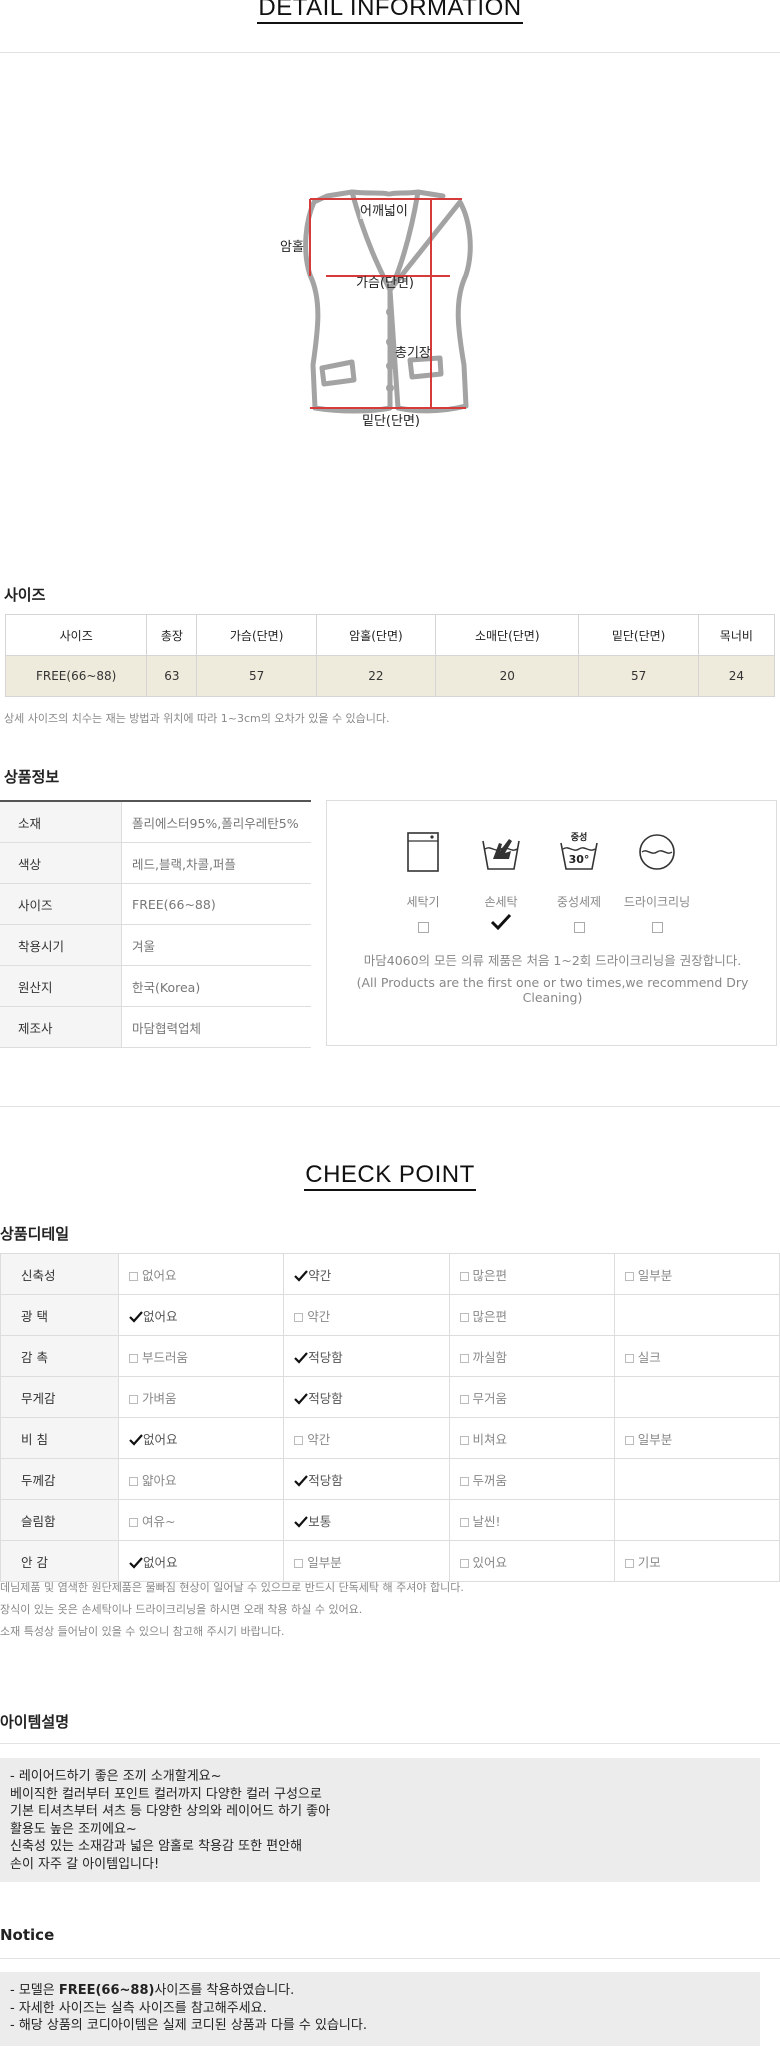 This screenshot has width=780, height=2063. I want to click on check-point-option: 있어요, so click(531, 1561).